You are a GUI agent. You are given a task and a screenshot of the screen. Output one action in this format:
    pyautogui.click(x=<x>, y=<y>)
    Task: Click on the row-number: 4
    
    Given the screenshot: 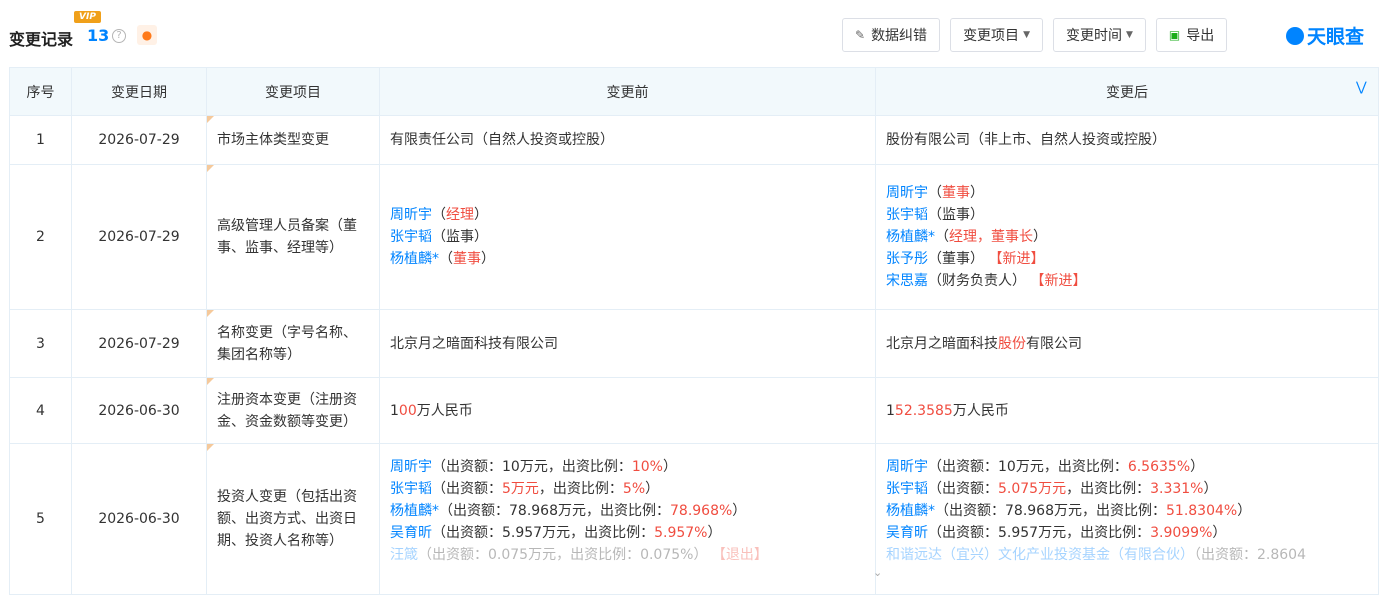 What is the action you would take?
    pyautogui.click(x=40, y=410)
    